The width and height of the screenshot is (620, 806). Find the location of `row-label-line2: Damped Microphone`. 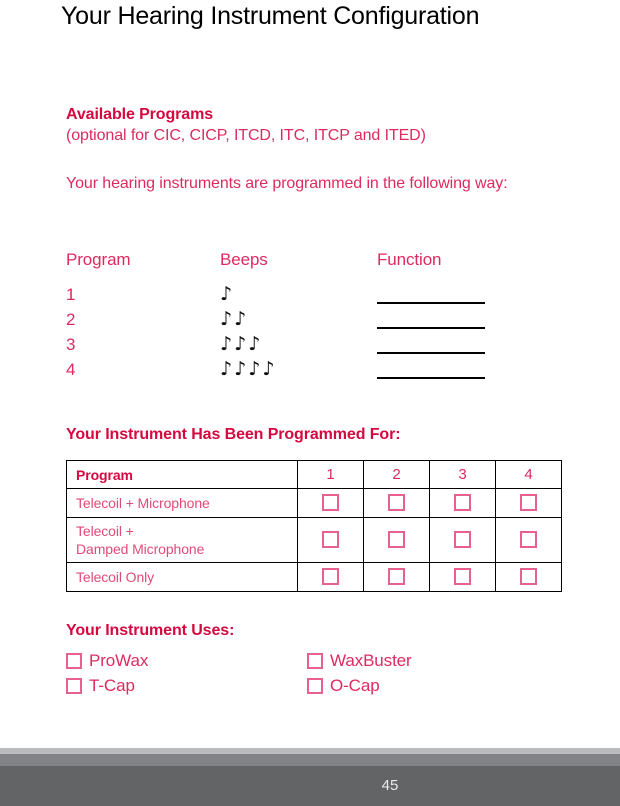

row-label-line2: Damped Microphone is located at coordinates (140, 549).